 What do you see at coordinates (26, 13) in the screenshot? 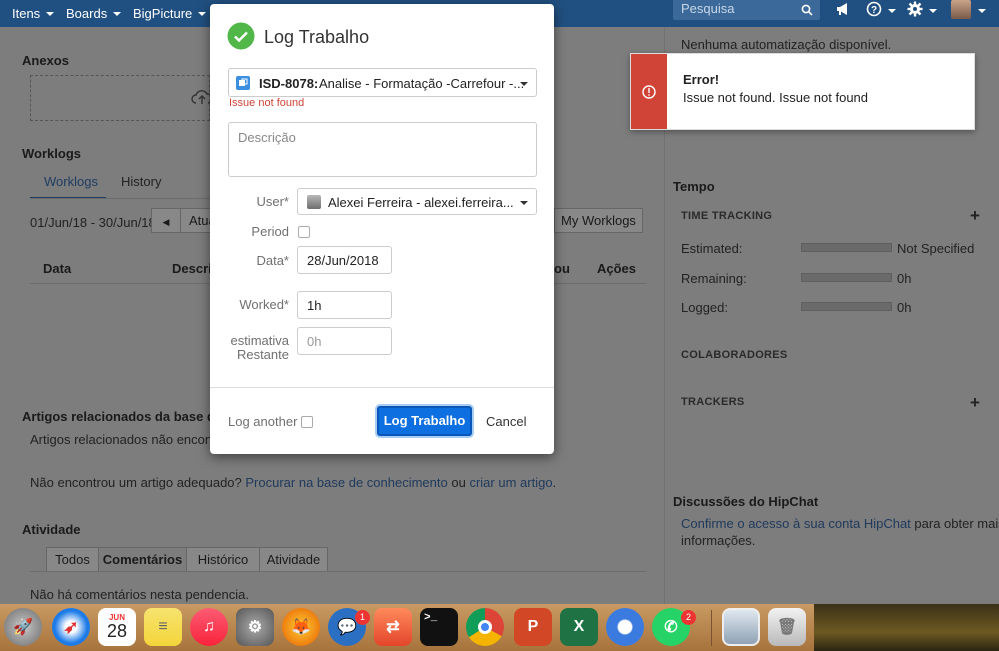
I see `nav-itens-label: Itens` at bounding box center [26, 13].